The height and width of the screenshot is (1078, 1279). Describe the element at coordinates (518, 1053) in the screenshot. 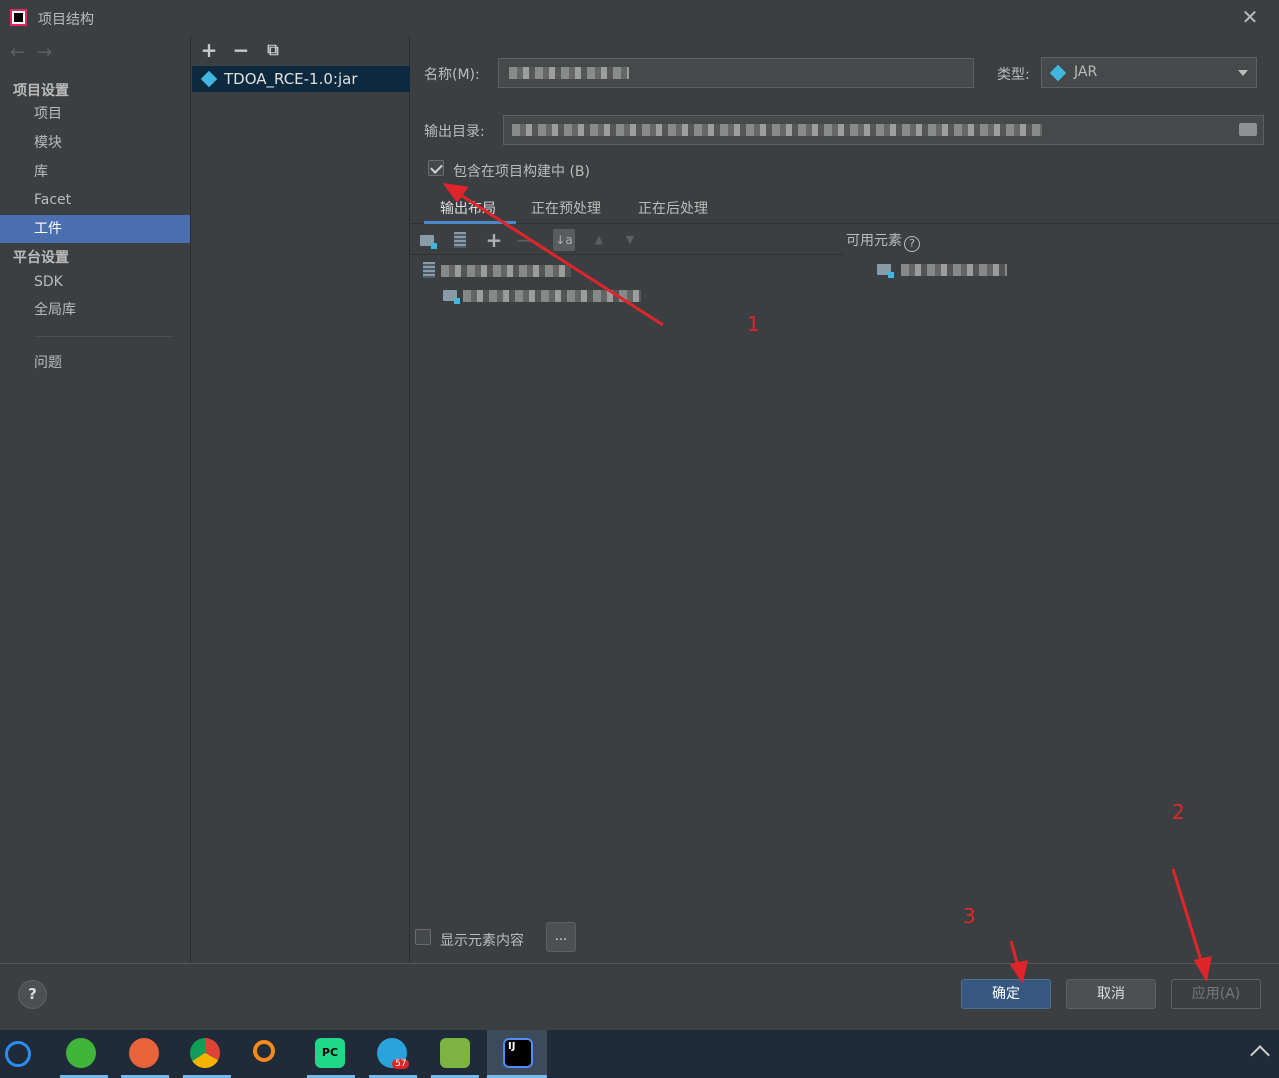

I see `intellij-taskbar-icon: IJ` at that location.